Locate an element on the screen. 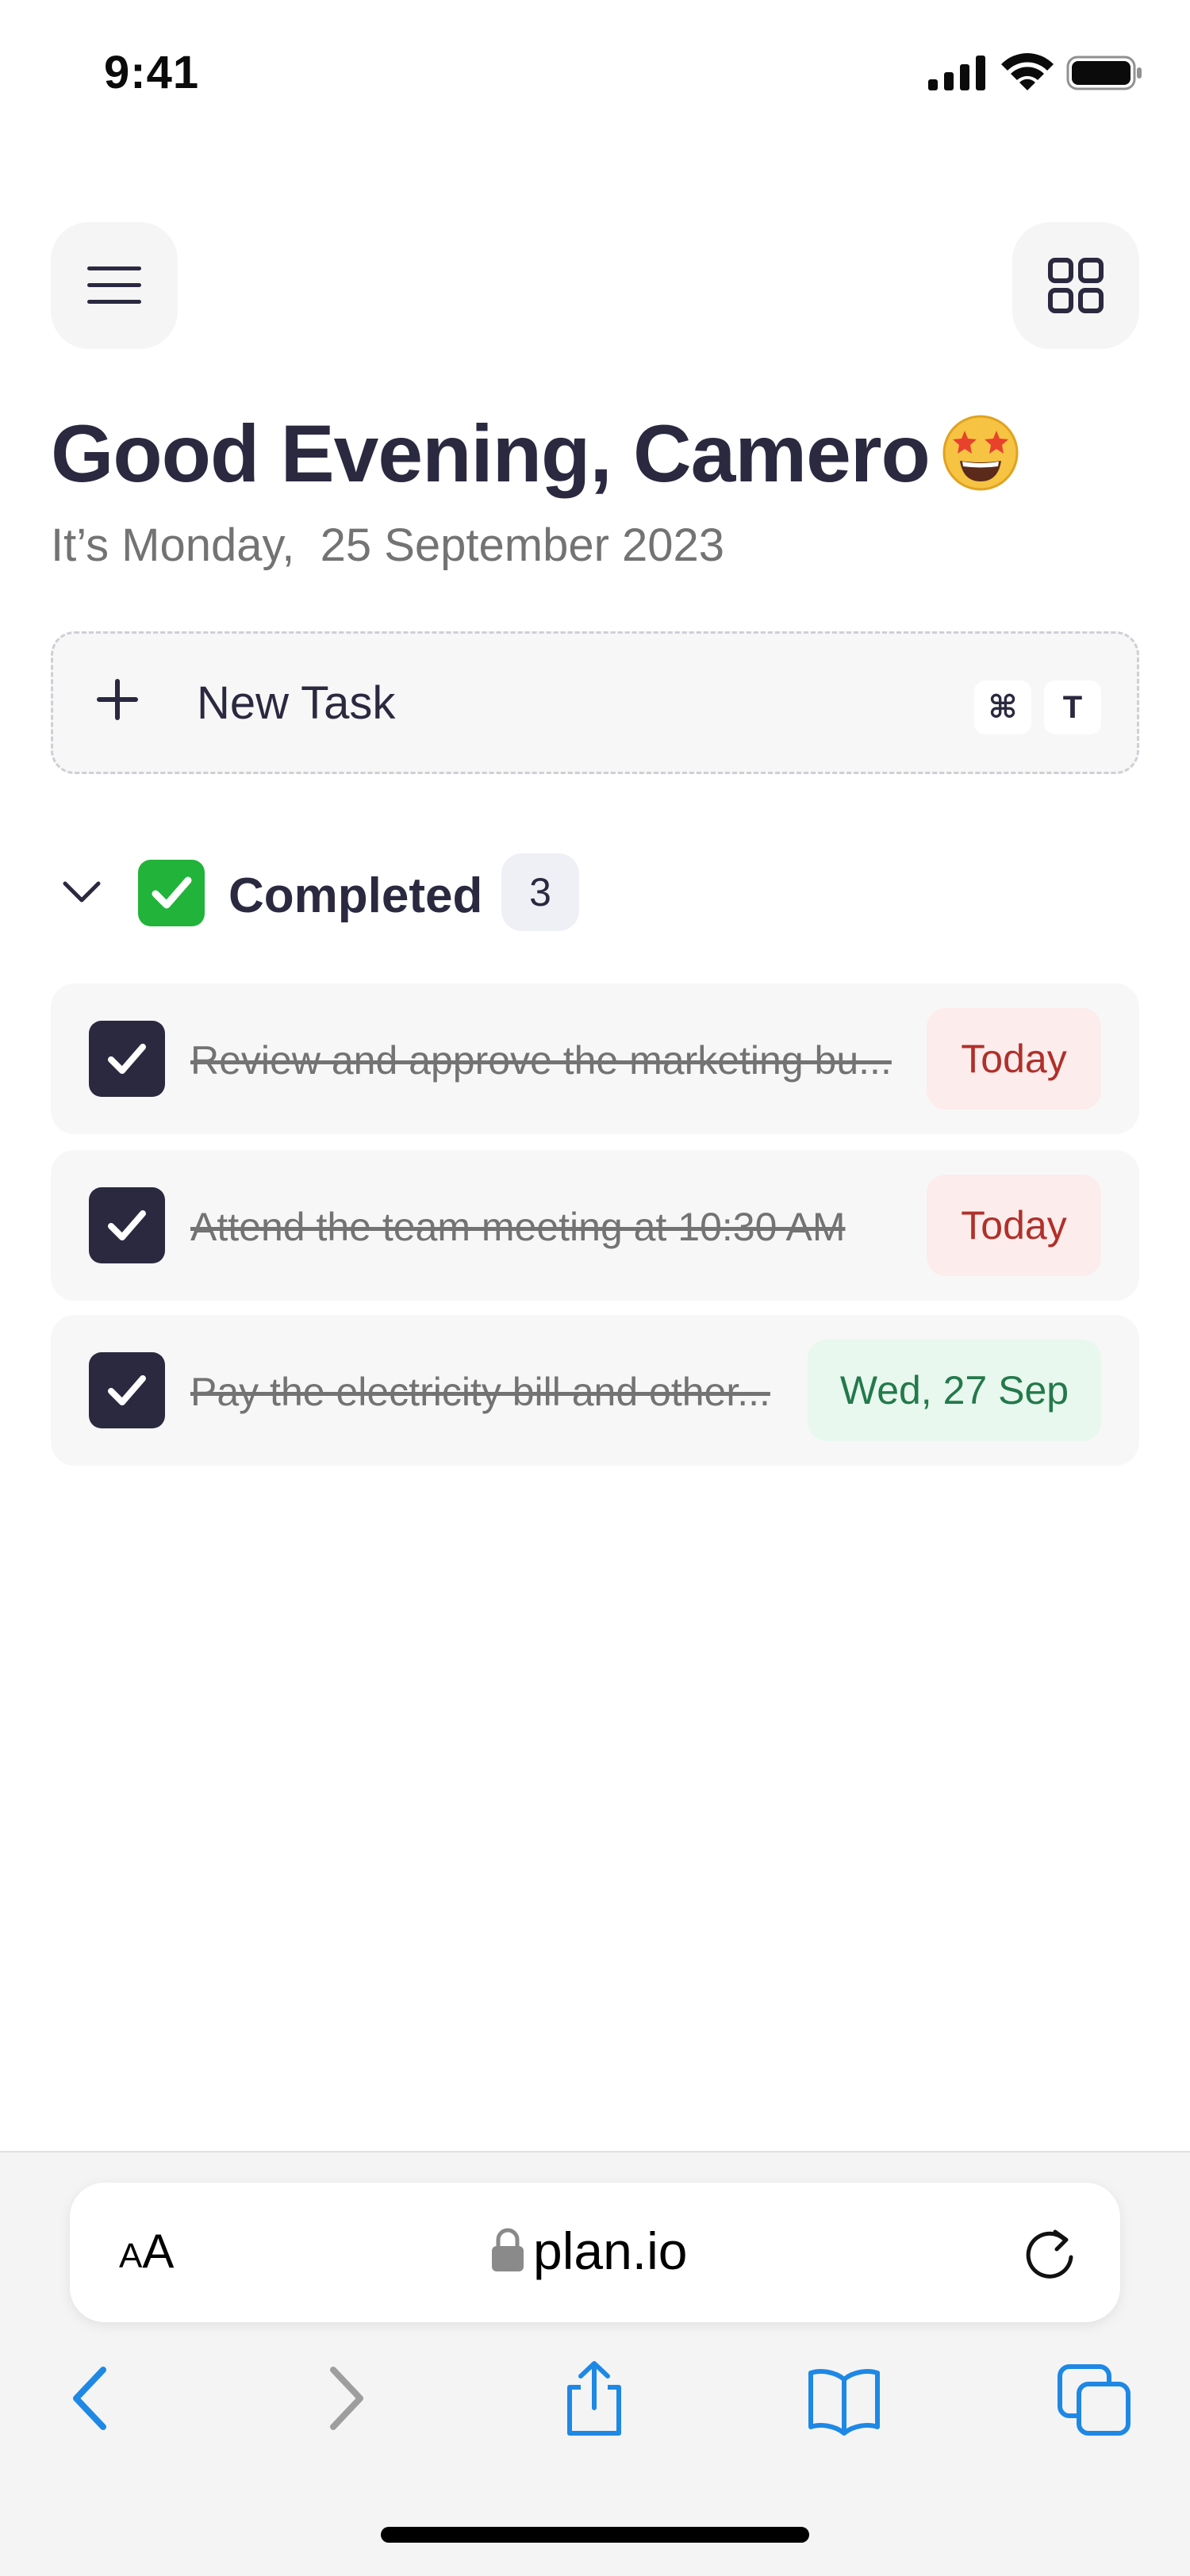 The height and width of the screenshot is (2576, 1190). battery-icon is located at coordinates (1104, 73).